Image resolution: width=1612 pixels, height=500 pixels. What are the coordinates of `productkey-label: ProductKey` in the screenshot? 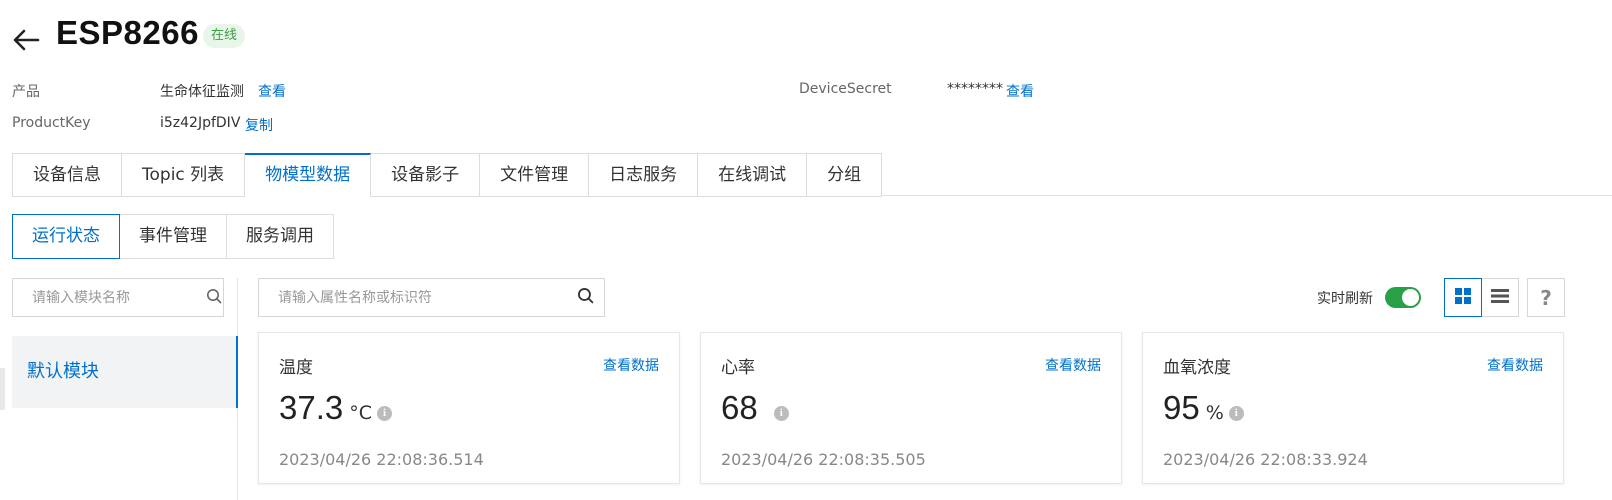 It's located at (51, 123).